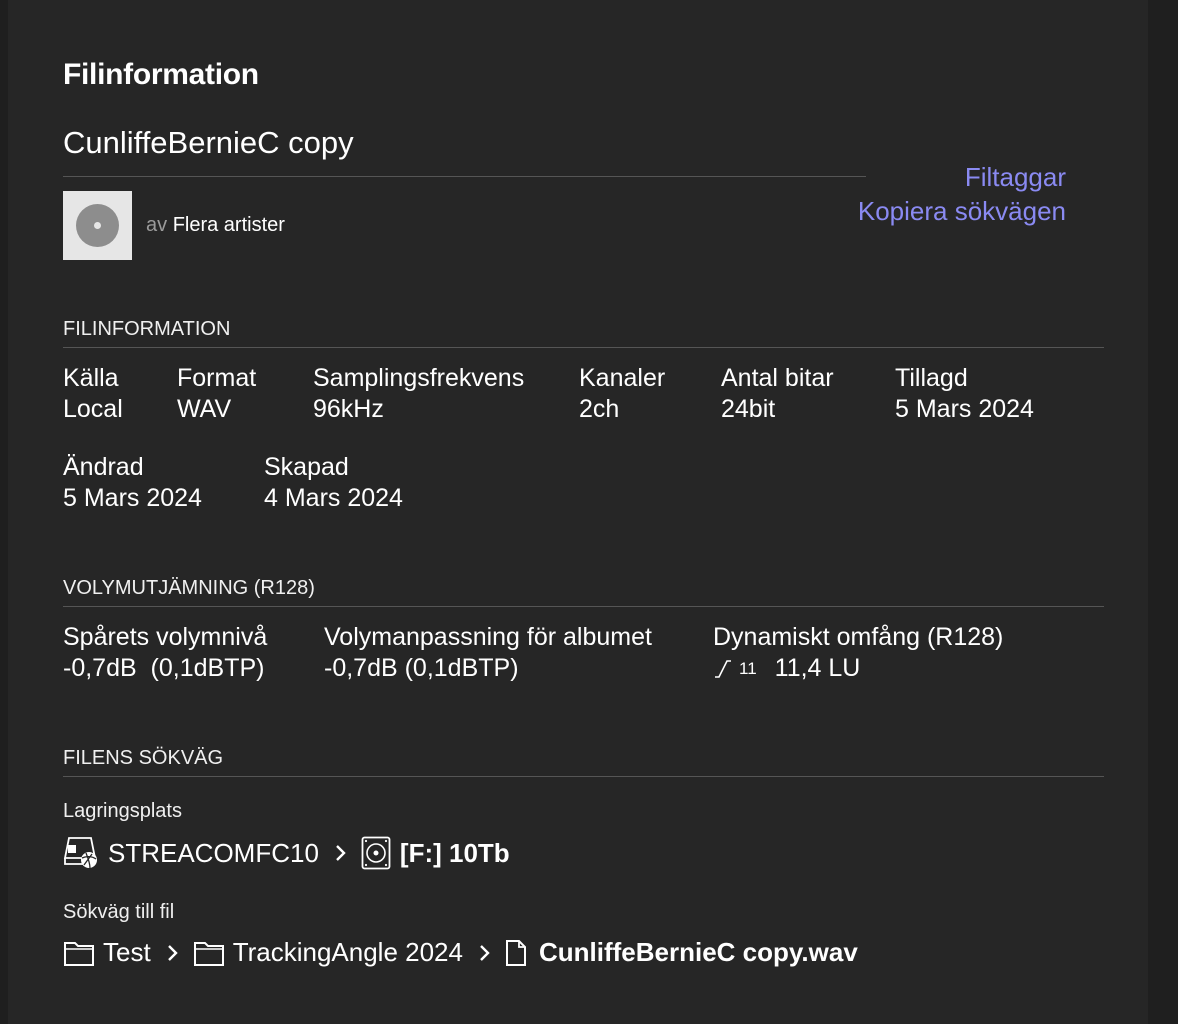 The width and height of the screenshot is (1178, 1024). Describe the element at coordinates (165, 653) in the screenshot. I see `field-track-loudness: Spårets volymnivå -0,7dB (0,1dBTP)` at that location.